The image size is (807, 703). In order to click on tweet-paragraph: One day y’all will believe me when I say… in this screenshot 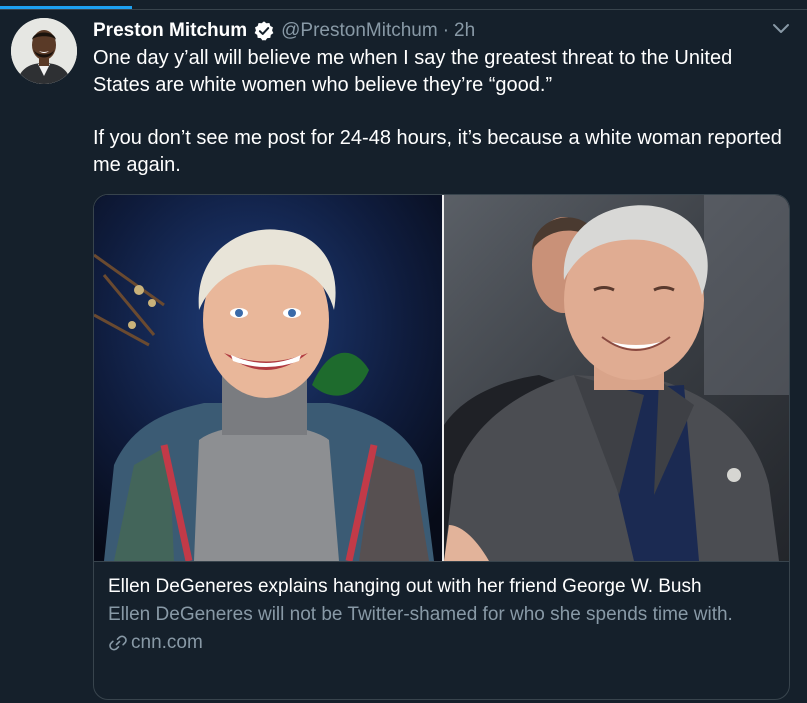, I will do `click(413, 71)`.